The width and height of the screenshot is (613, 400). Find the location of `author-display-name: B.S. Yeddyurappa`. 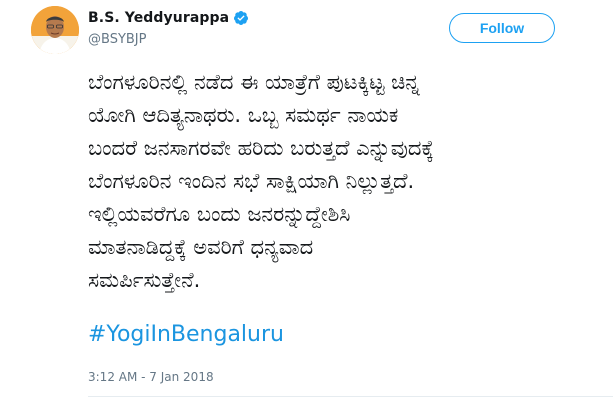

author-display-name: B.S. Yeddyurappa is located at coordinates (158, 18).